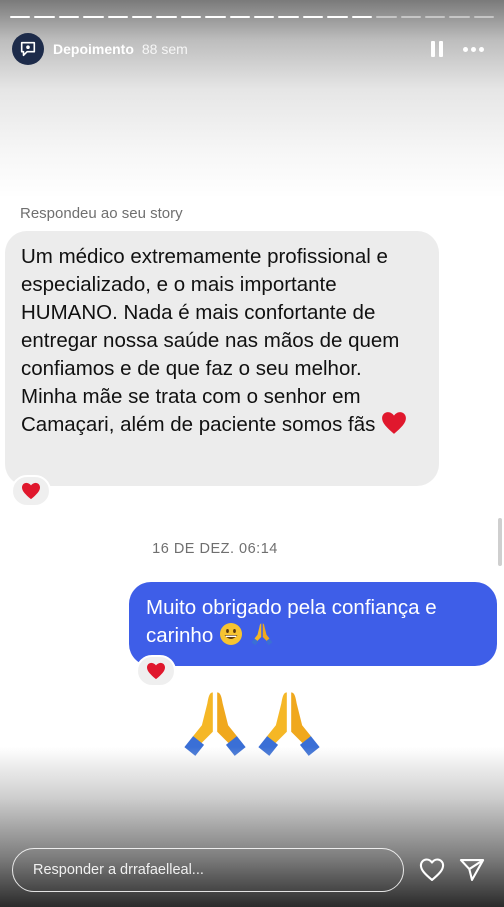  I want to click on story-progress-bar, so click(252, 17).